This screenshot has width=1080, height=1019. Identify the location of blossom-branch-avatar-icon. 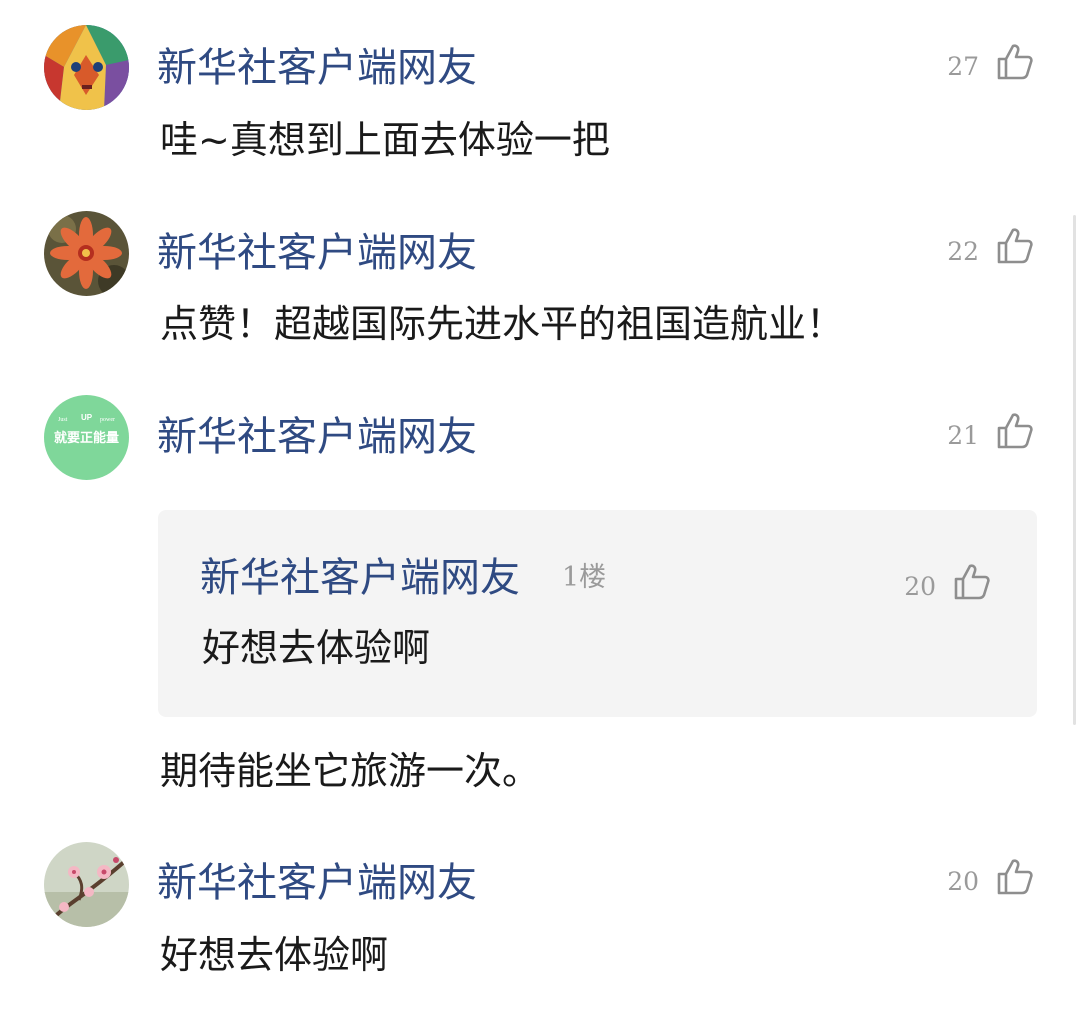
(86, 884).